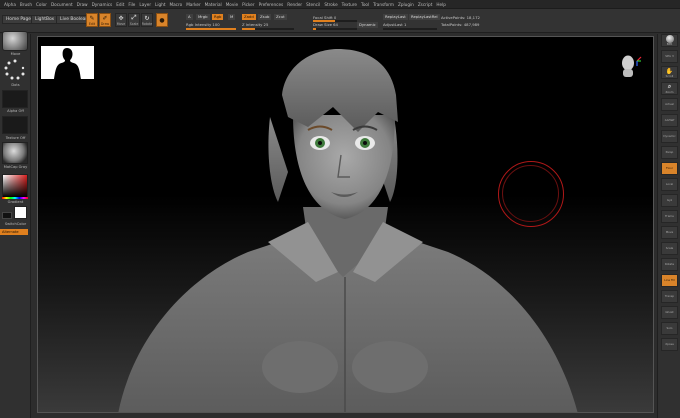 The width and height of the screenshot is (680, 418). Describe the element at coordinates (669, 104) in the screenshot. I see `actual-button: Actual` at that location.